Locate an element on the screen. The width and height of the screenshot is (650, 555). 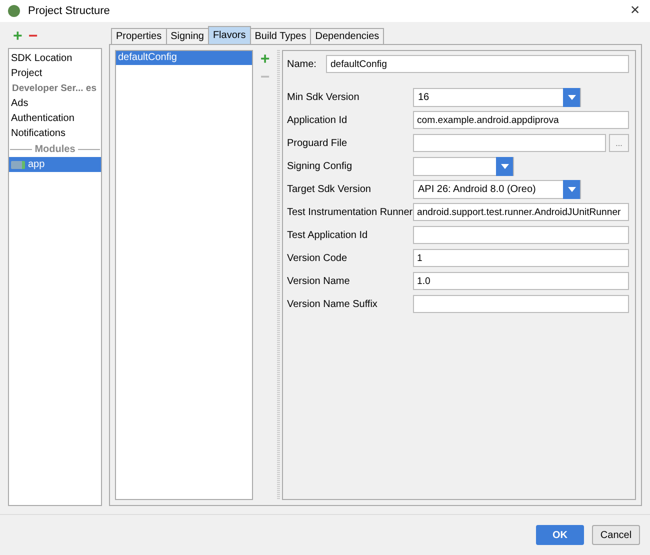
text-field: com.example.android.appdiprova is located at coordinates (521, 120).